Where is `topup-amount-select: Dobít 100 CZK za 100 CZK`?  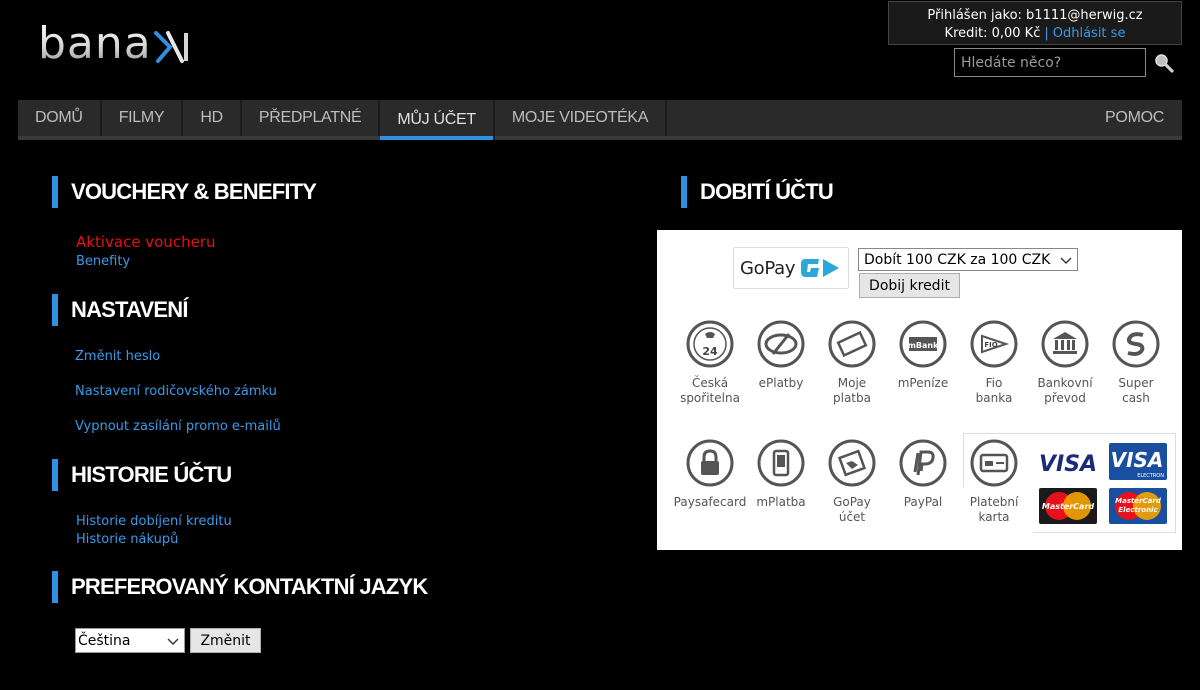
topup-amount-select: Dobít 100 CZK za 100 CZK is located at coordinates (968, 259).